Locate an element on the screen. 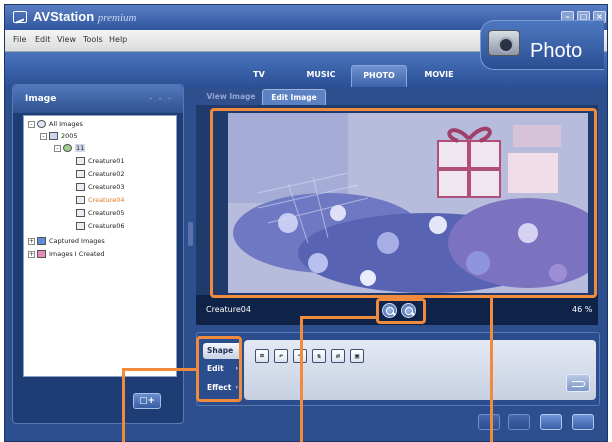  menu-view: View is located at coordinates (66, 39).